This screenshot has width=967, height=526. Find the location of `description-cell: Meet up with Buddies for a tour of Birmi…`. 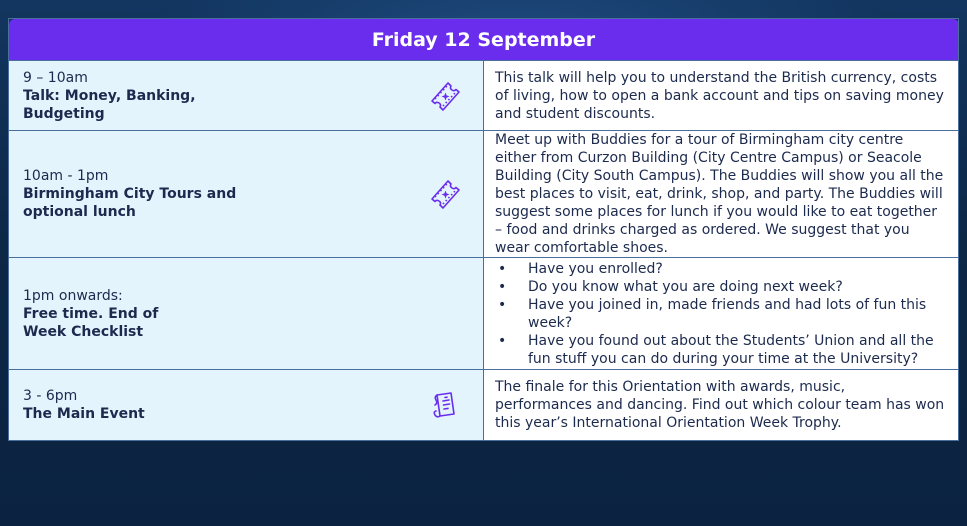

description-cell: Meet up with Buddies for a tour of Birmi… is located at coordinates (721, 194).